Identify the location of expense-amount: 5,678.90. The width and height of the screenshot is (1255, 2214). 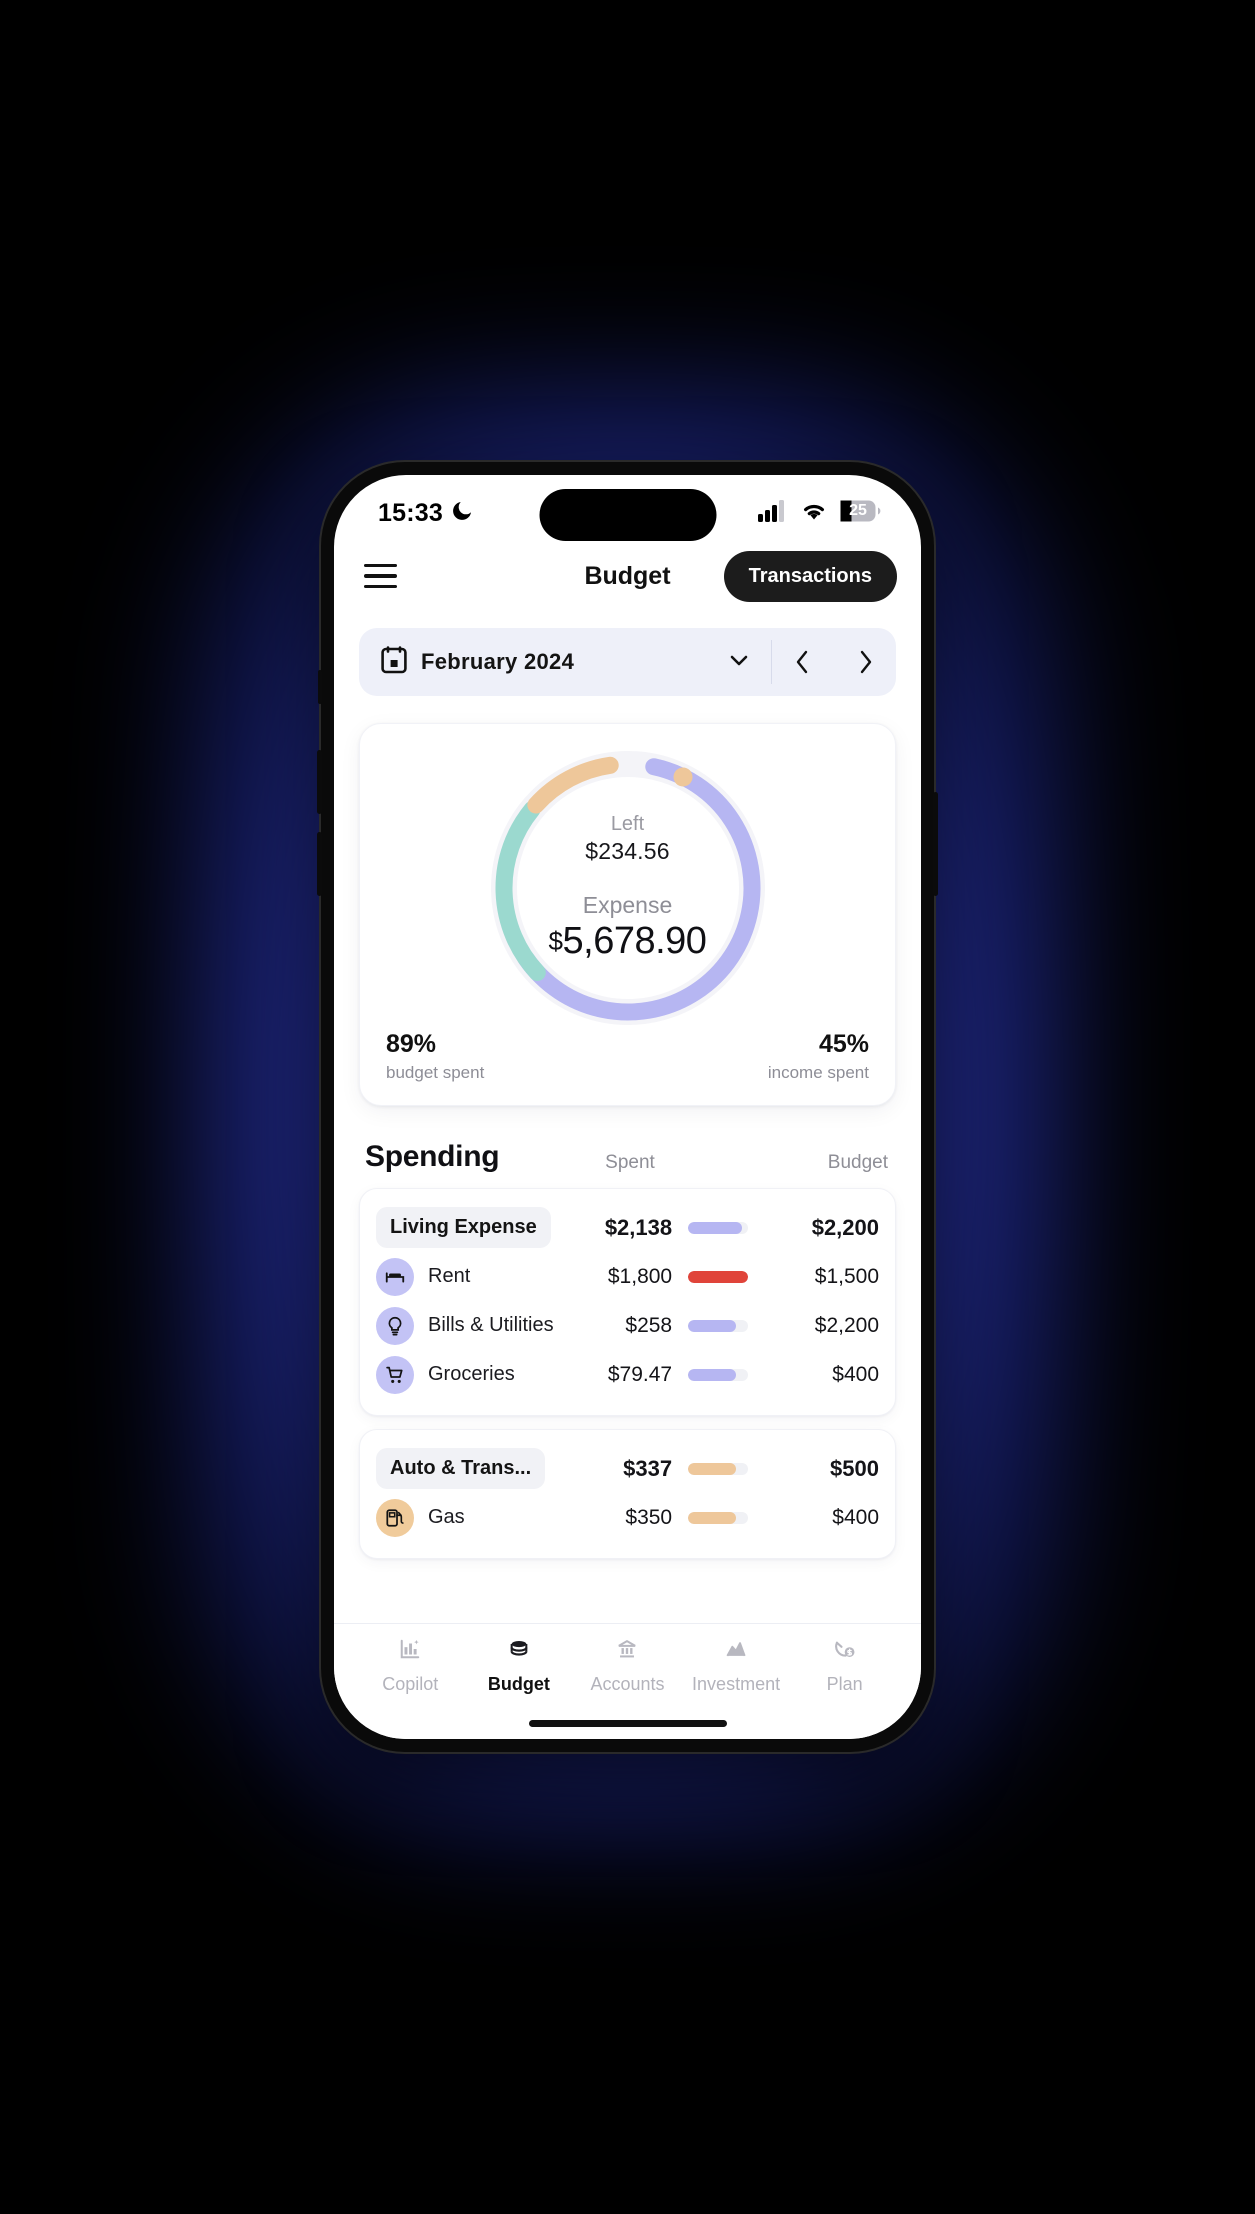
(634, 941).